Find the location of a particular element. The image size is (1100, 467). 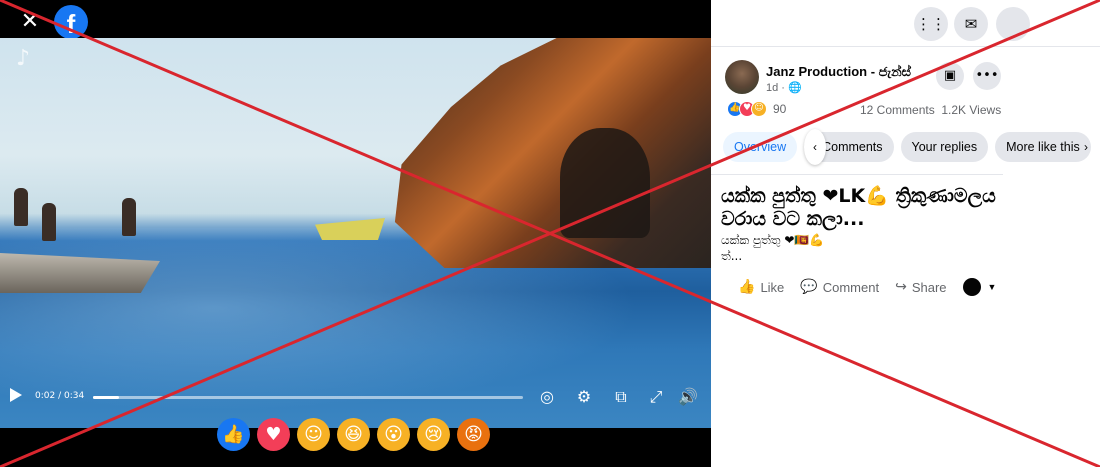

care-mini-icon: ☺ is located at coordinates (759, 109).